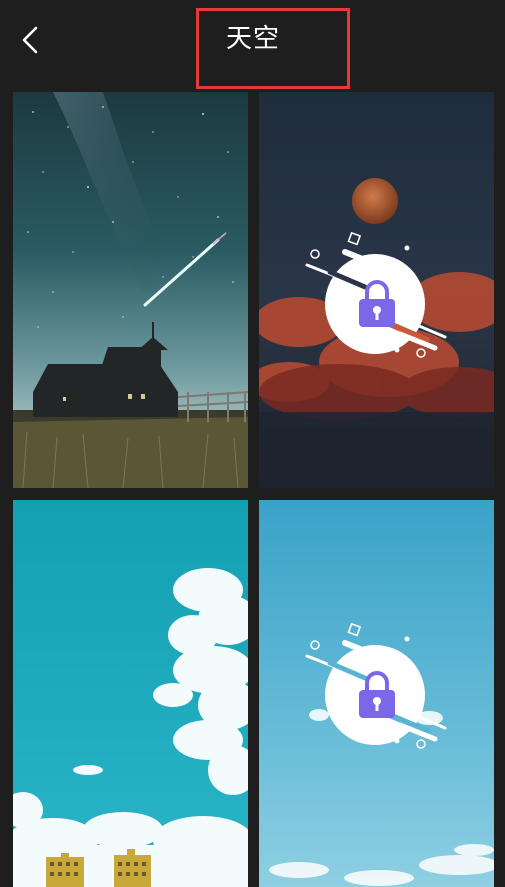  I want to click on page-title: 天空, so click(253, 39).